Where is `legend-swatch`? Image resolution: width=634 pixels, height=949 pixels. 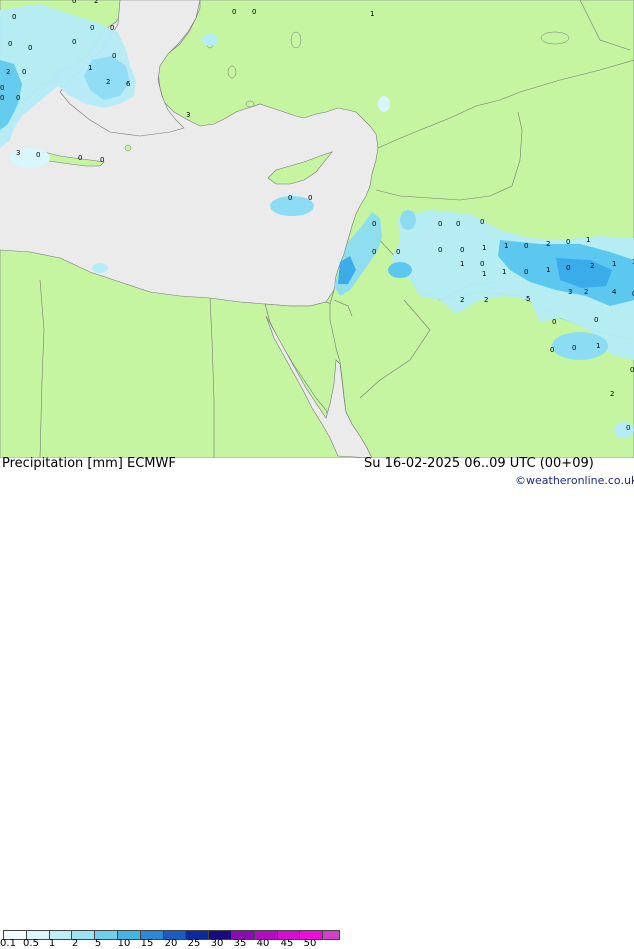
legend-swatch is located at coordinates (331, 935).